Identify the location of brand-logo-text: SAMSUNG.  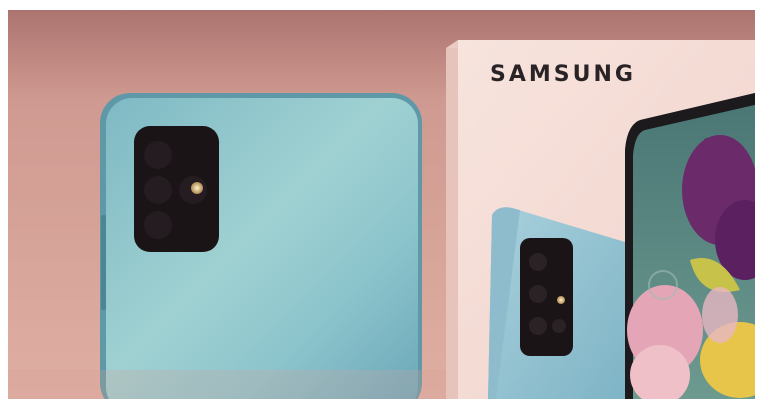
(563, 74).